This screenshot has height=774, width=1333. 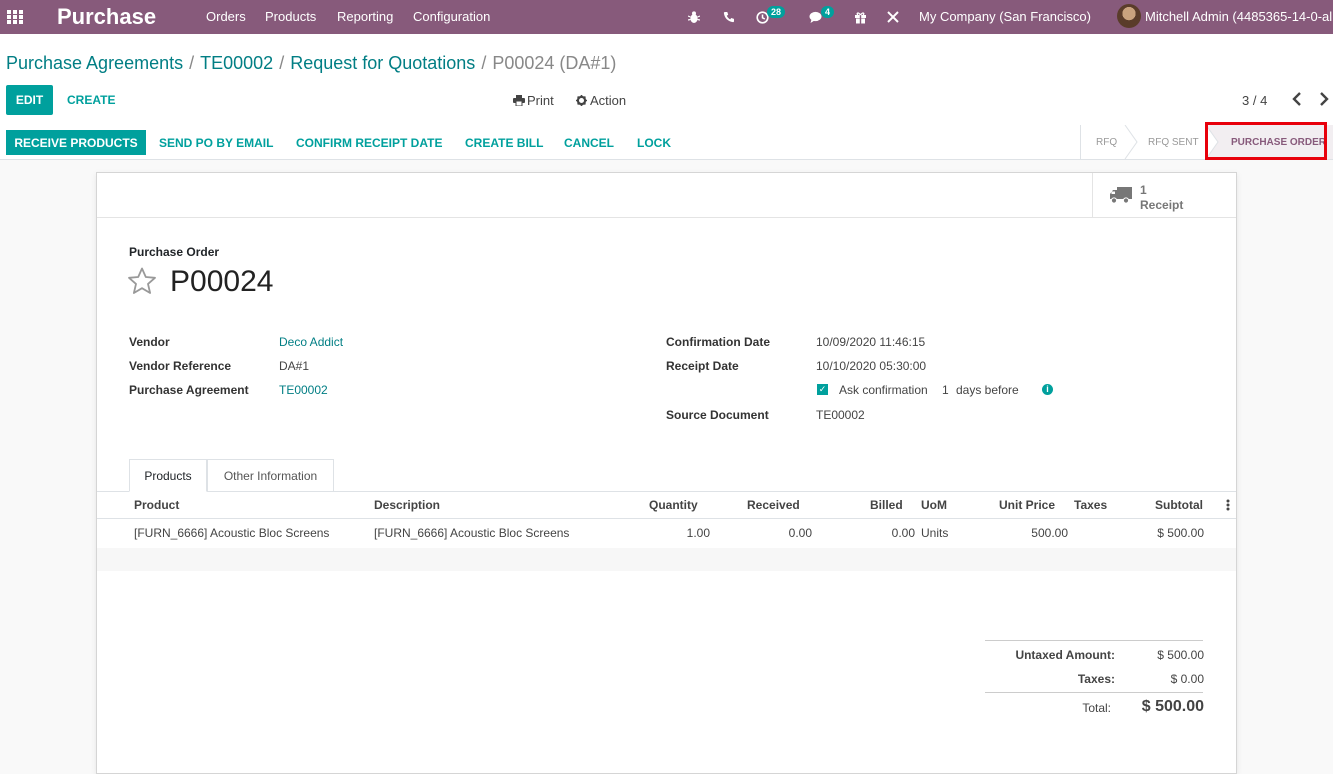 I want to click on confirm-receipt-date-button: CONFIRM RECEIPT DATE, so click(x=369, y=143).